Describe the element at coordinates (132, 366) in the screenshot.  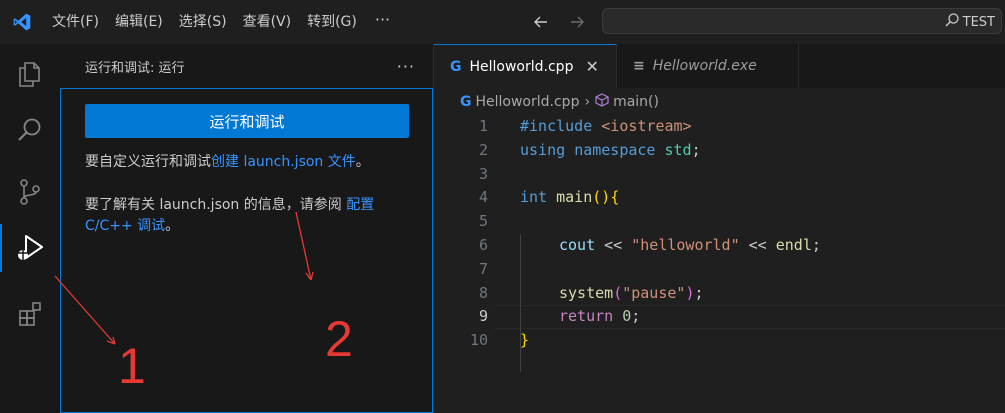
I see `annotation-label-1: 1` at that location.